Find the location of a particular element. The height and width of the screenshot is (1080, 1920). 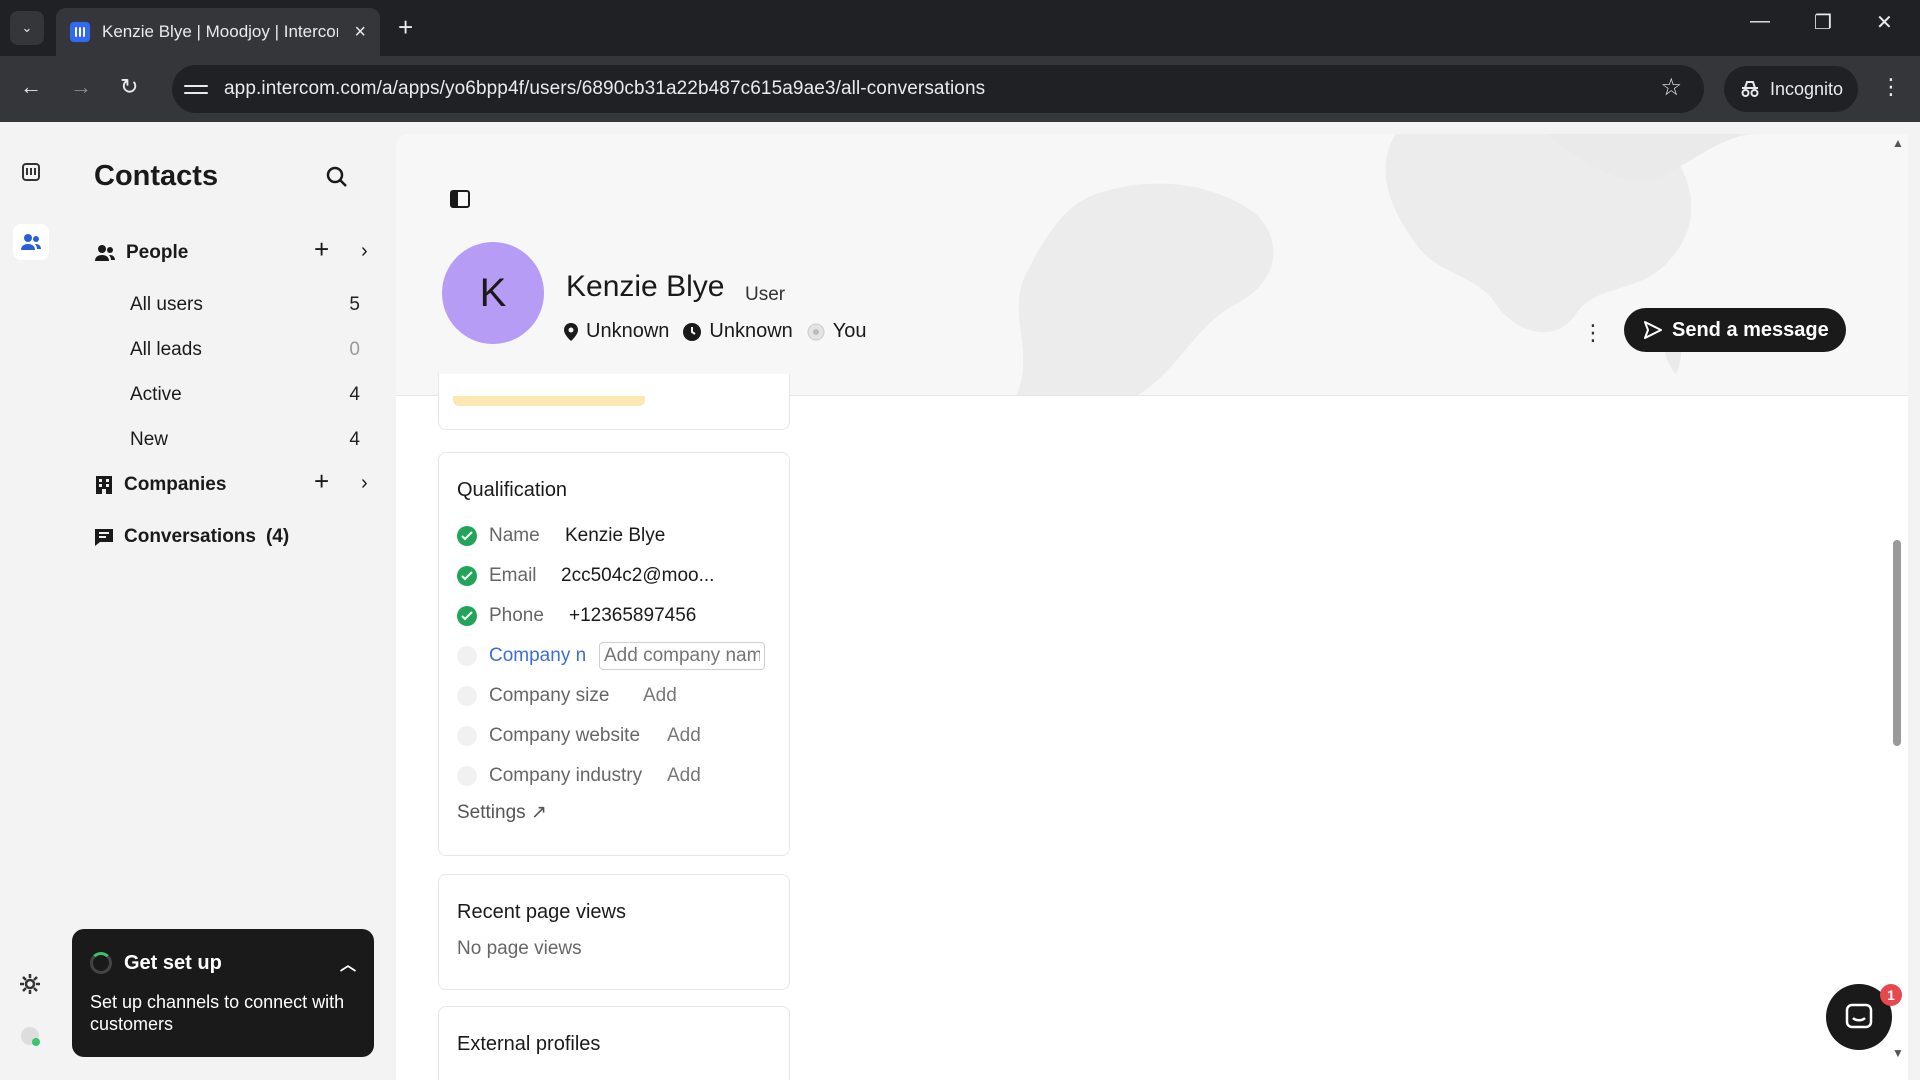

qualification-row-name: Name Kenzie Blye is located at coordinates (614, 536).